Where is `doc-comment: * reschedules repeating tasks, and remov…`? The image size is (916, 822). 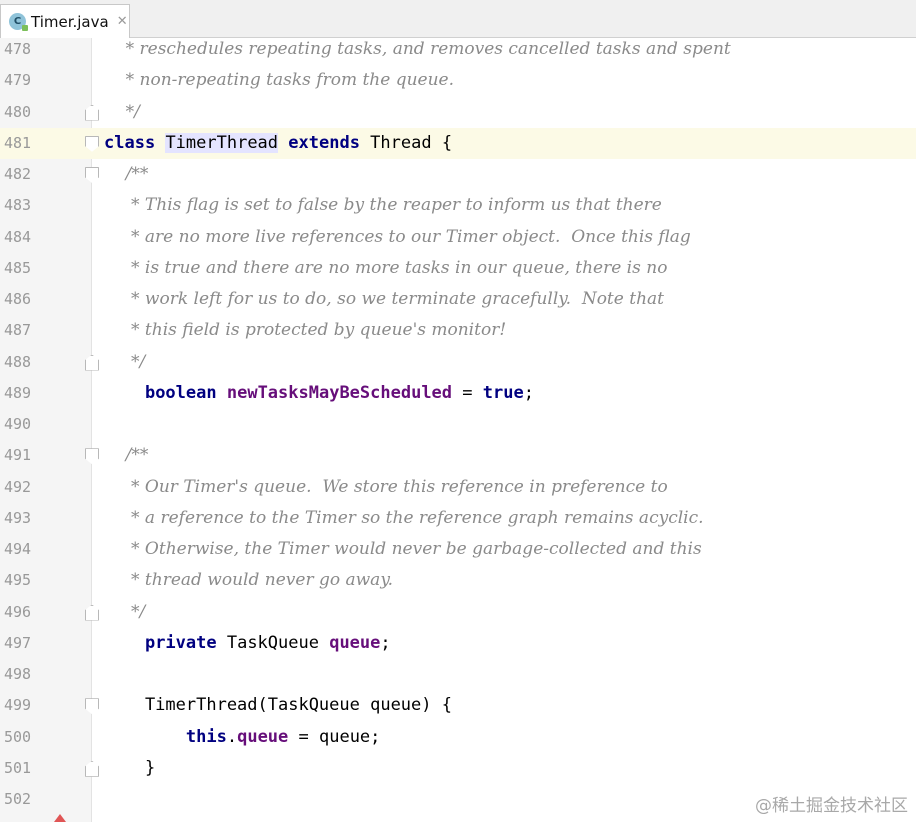
doc-comment: * reschedules repeating tasks, and remov… is located at coordinates (417, 49).